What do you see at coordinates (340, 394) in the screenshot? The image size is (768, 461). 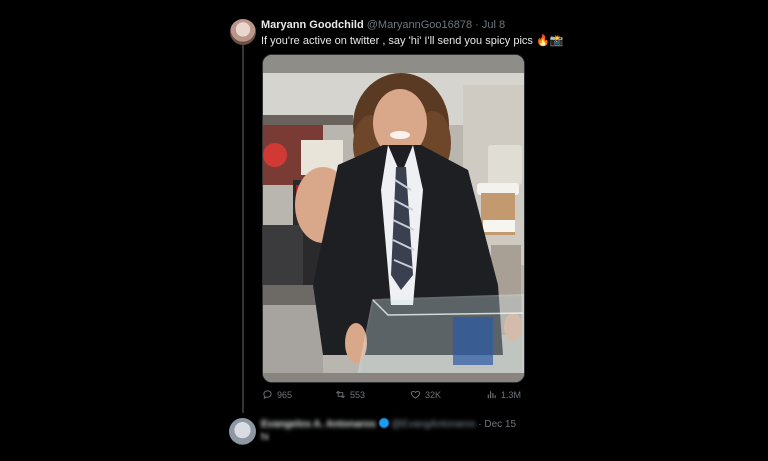 I see `retweet-icon` at bounding box center [340, 394].